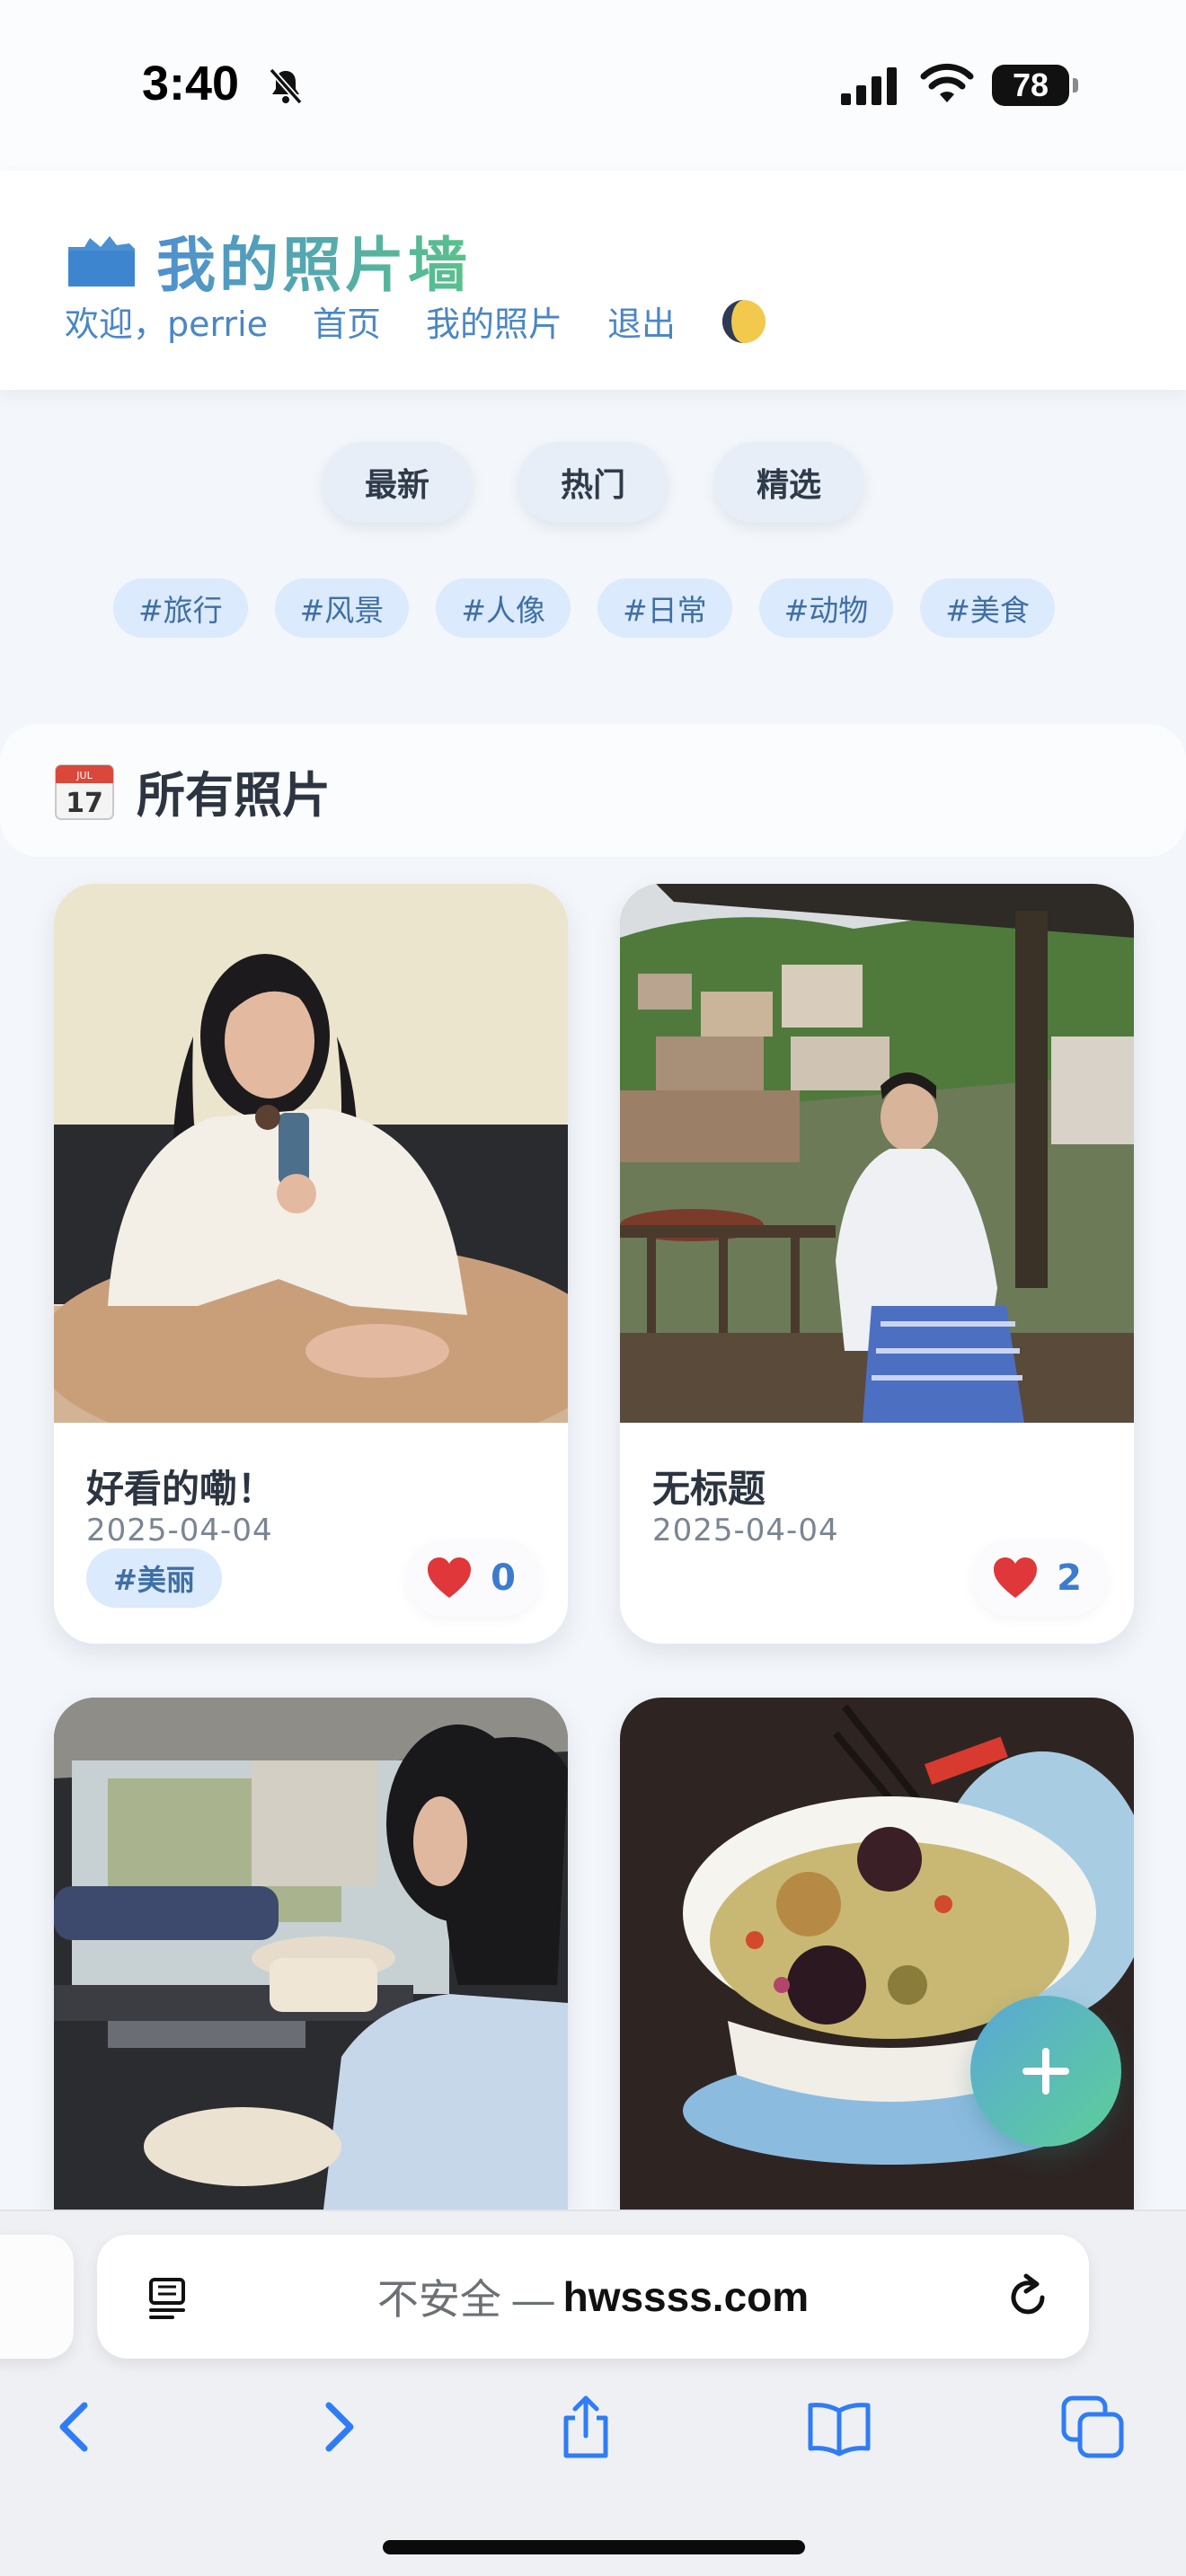 The height and width of the screenshot is (2576, 1186). Describe the element at coordinates (191, 83) in the screenshot. I see `status-time: 3:40` at that location.